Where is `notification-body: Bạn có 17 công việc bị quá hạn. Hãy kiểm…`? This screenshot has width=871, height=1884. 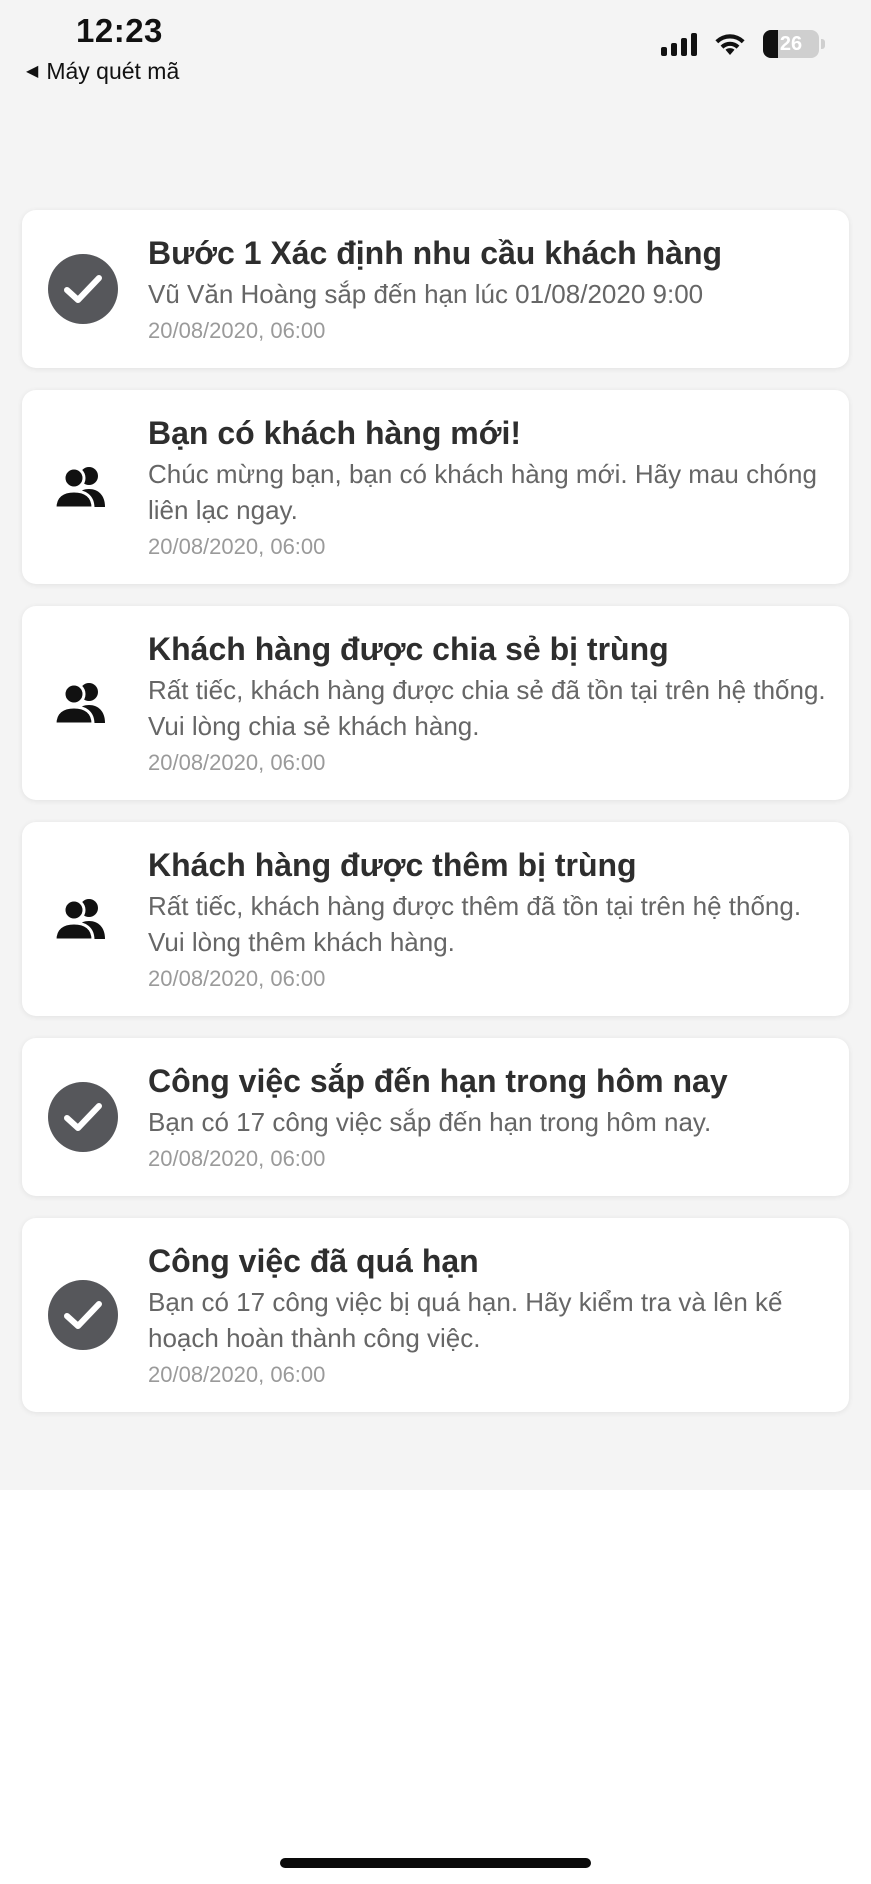
notification-body: Bạn có 17 công việc bị quá hạn. Hãy kiểm… is located at coordinates (465, 1320).